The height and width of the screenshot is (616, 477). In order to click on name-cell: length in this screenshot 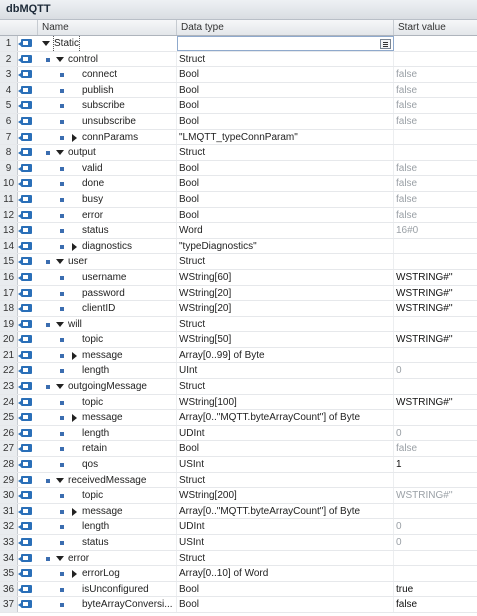, I will do `click(107, 526)`.